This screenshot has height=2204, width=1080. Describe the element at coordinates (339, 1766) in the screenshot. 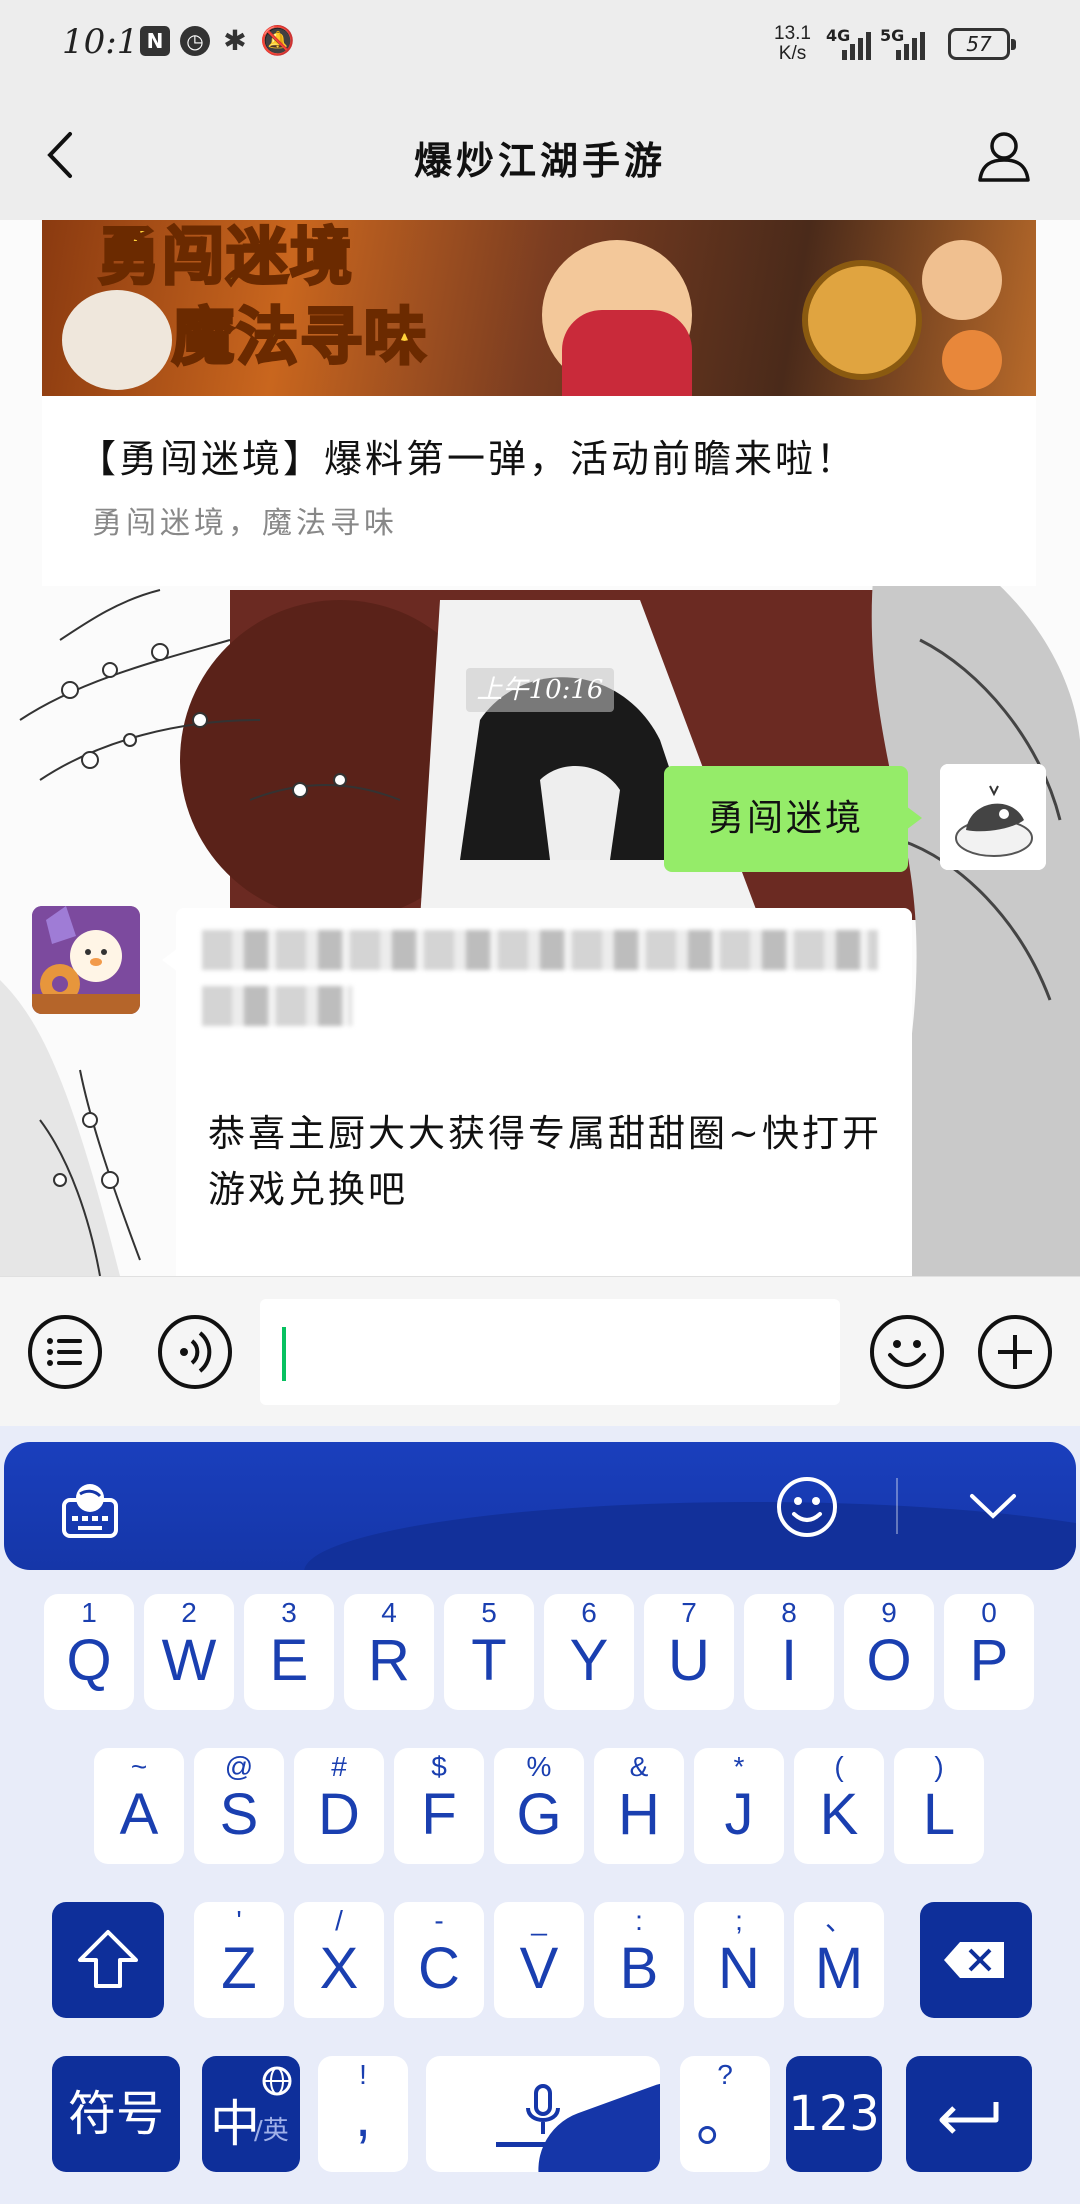

I see `key-secondary-label: #` at that location.